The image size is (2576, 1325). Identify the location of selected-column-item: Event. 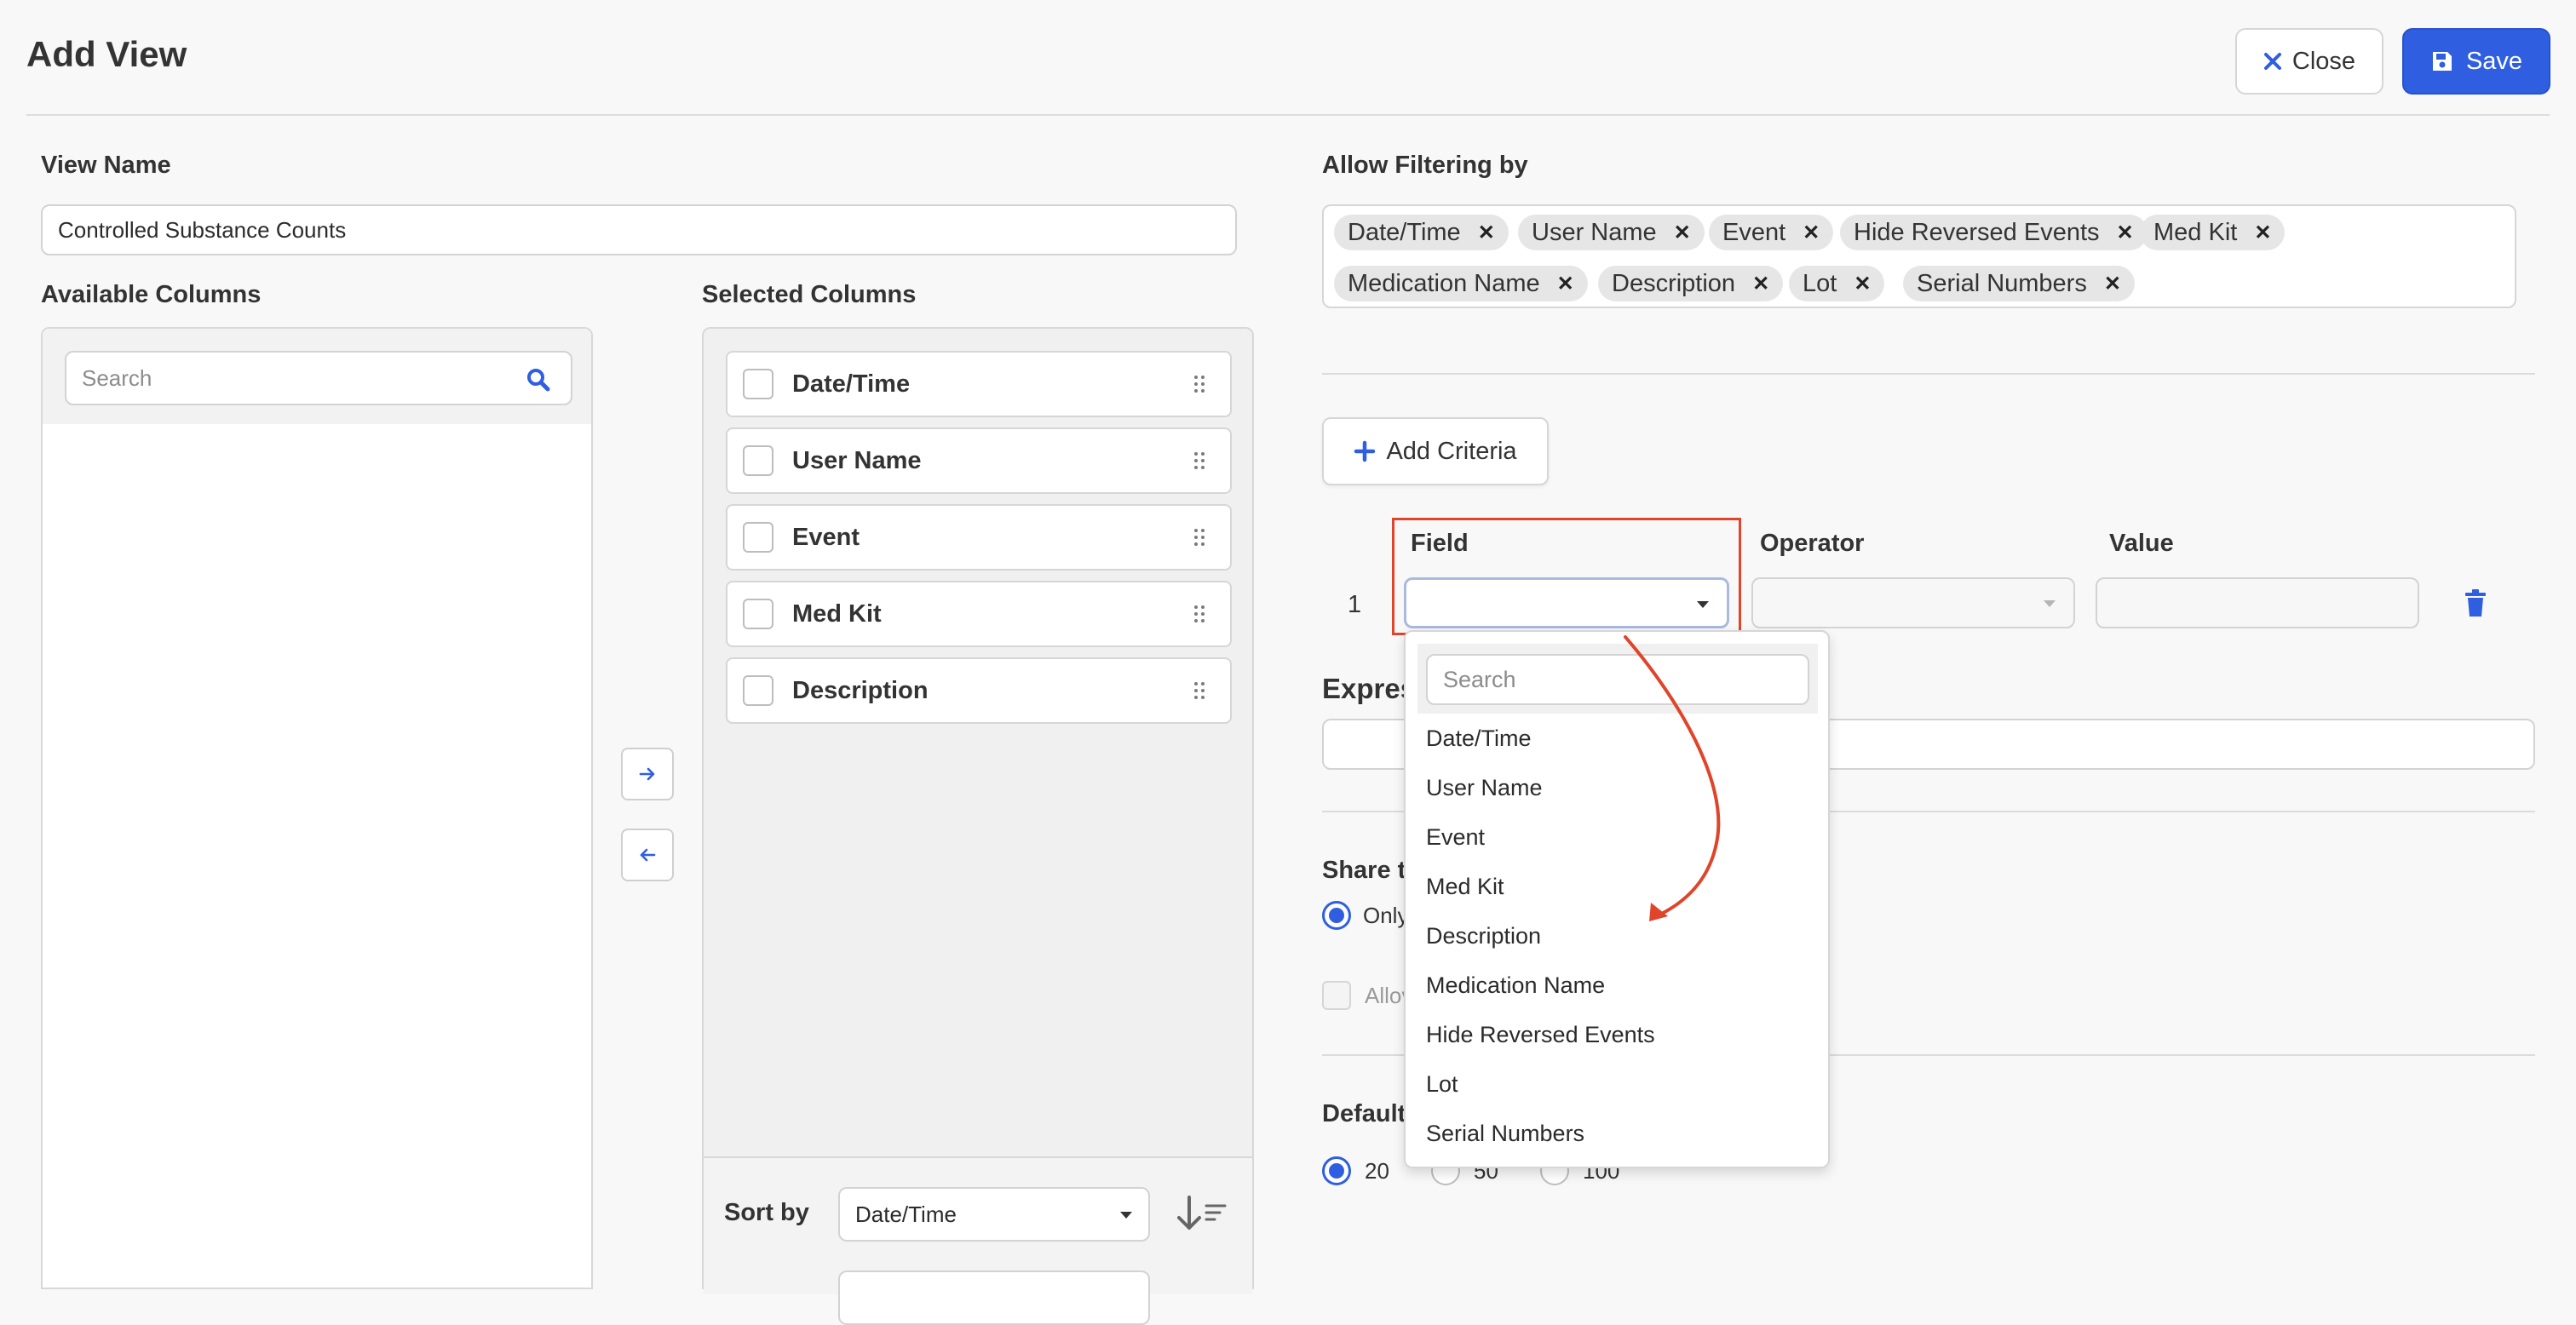
(979, 537).